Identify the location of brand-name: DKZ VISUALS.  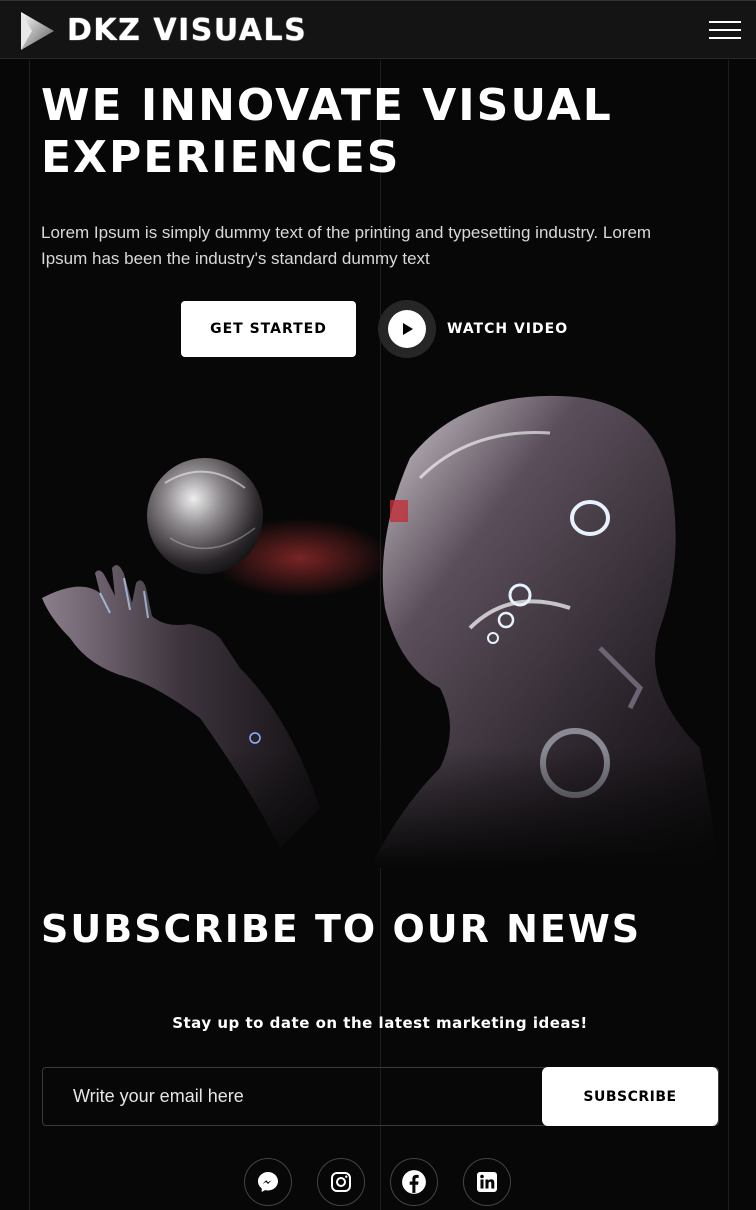
(187, 30).